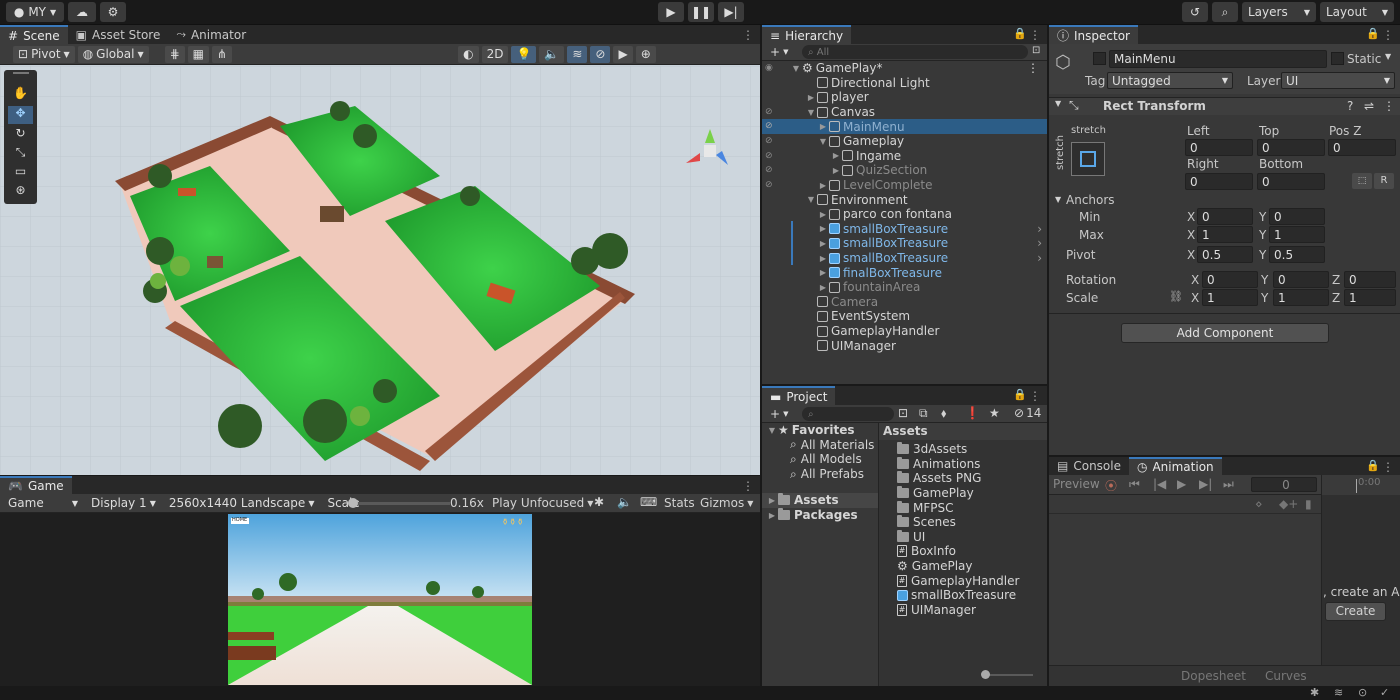 This screenshot has height=700, width=1400. Describe the element at coordinates (1356, 486) in the screenshot. I see `playhead` at that location.